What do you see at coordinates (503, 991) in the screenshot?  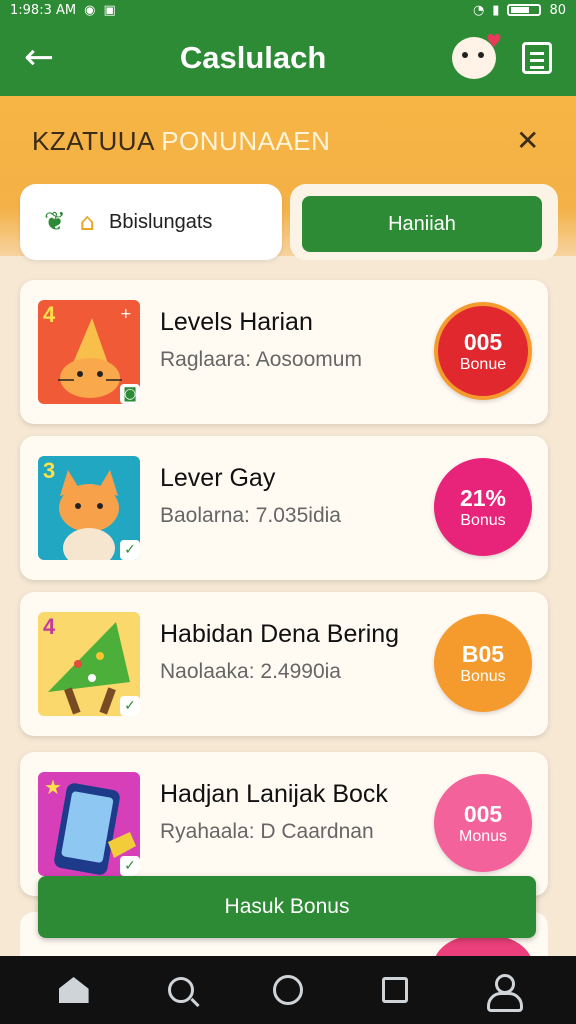 I see `profile-icon` at bounding box center [503, 991].